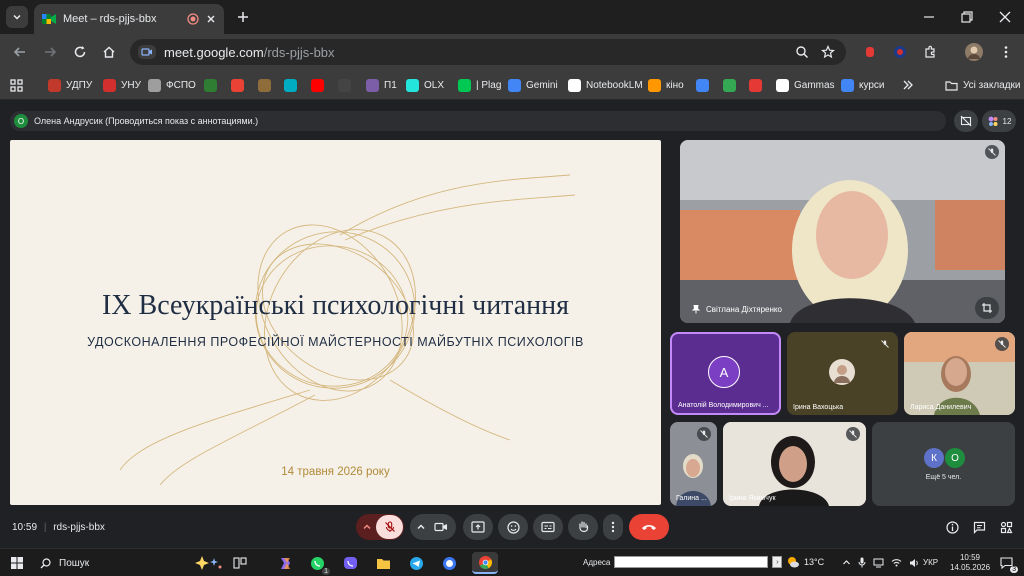  What do you see at coordinates (1006, 52) in the screenshot?
I see `browser-menu-button` at bounding box center [1006, 52].